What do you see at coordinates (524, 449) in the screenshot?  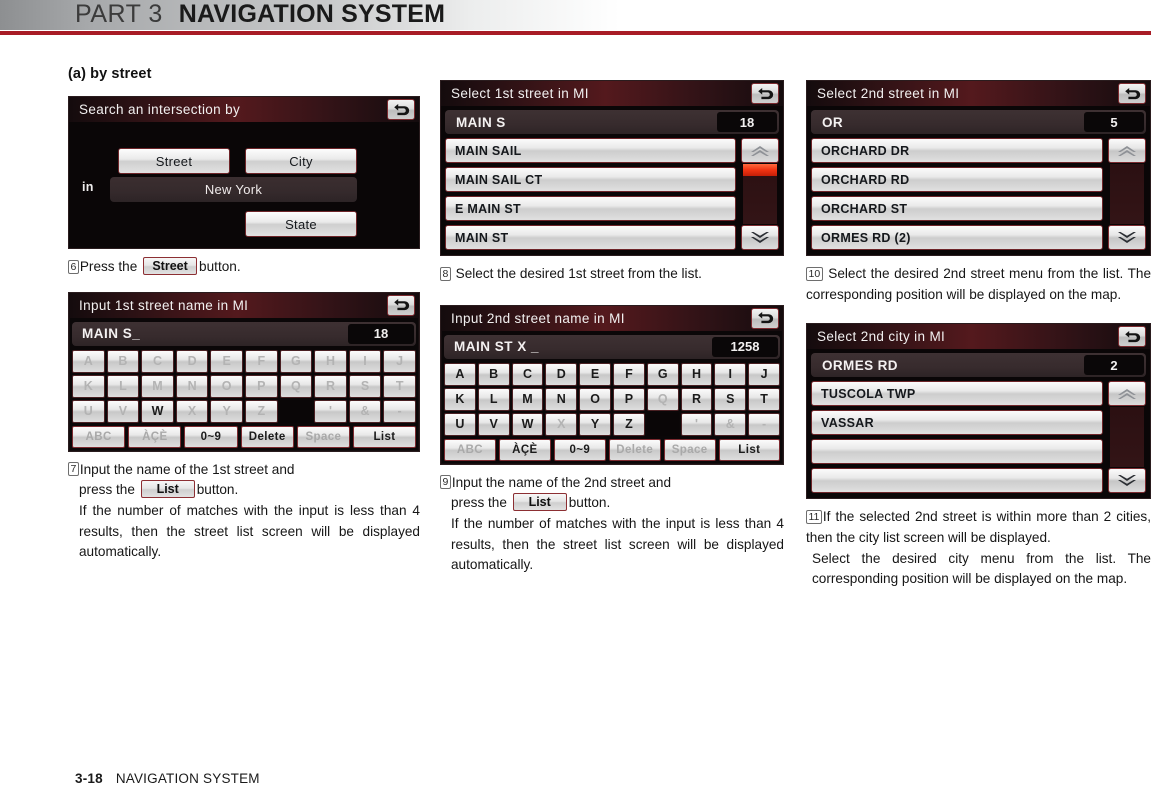 I see `key-accents: ÀÇÈ` at bounding box center [524, 449].